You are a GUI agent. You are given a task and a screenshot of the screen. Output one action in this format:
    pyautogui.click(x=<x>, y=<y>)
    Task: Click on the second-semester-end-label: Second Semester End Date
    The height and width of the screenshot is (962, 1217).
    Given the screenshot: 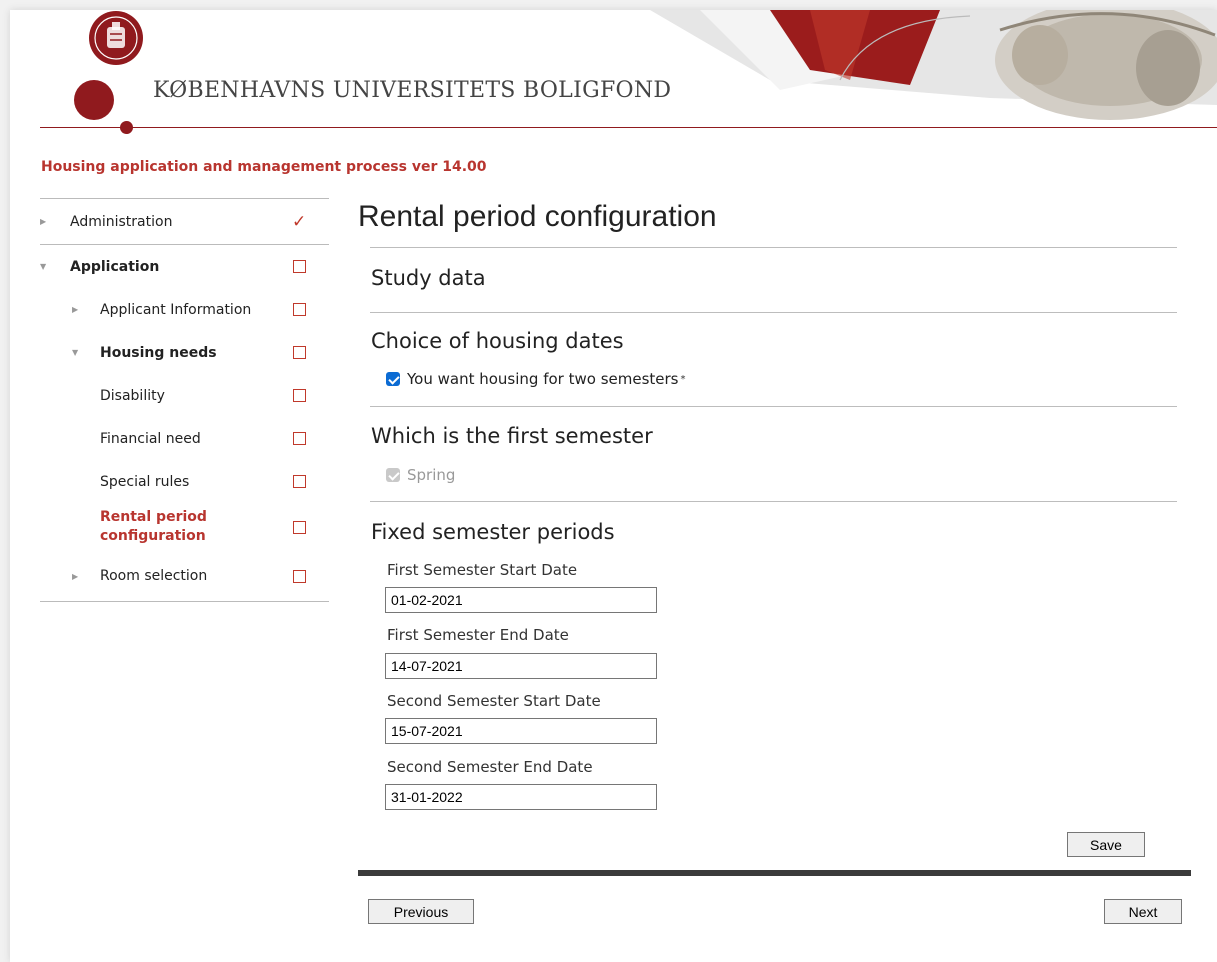 What is the action you would take?
    pyautogui.click(x=490, y=767)
    